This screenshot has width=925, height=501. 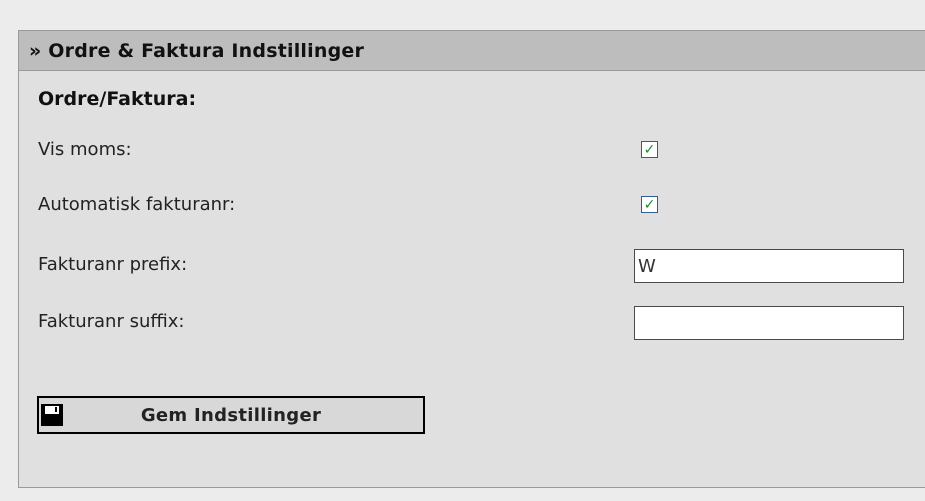 What do you see at coordinates (472, 151) in the screenshot?
I see `form-row-show-vat: Vis moms: ✓` at bounding box center [472, 151].